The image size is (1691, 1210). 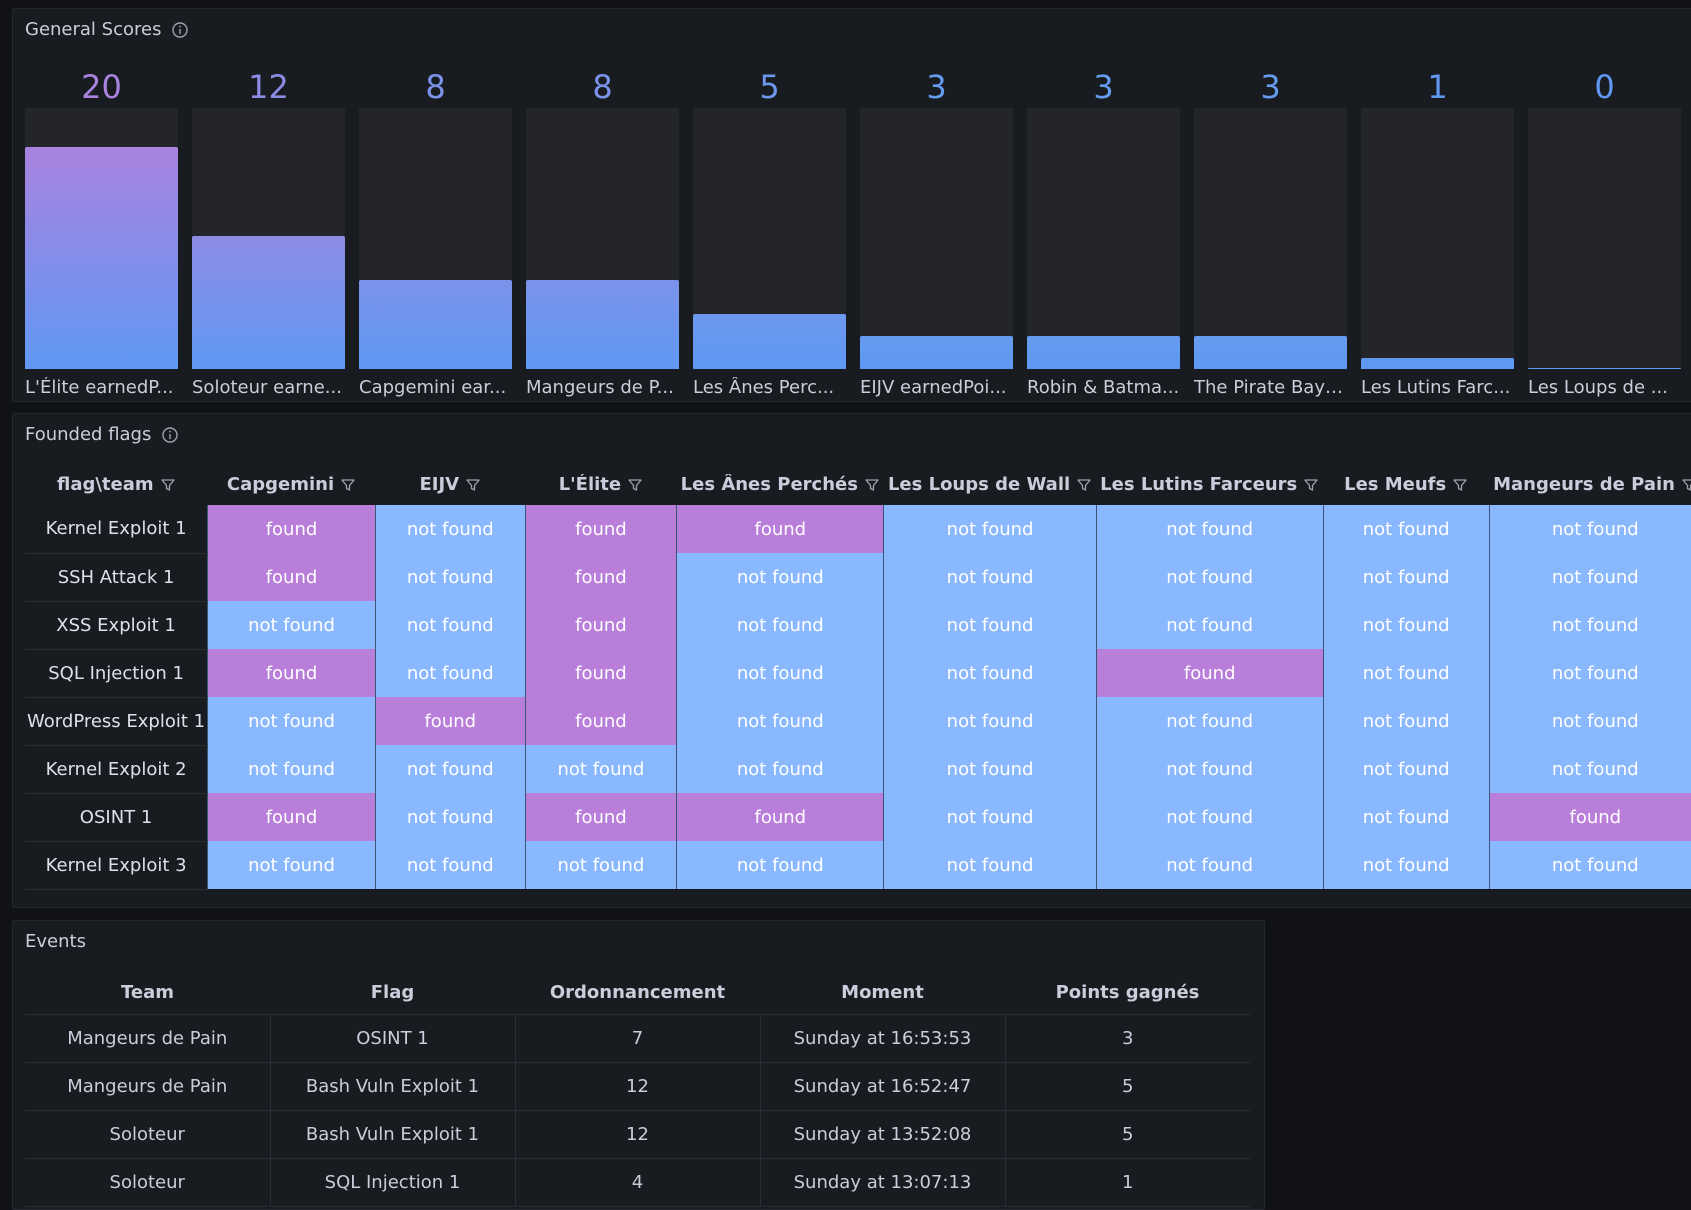 What do you see at coordinates (147, 993) in the screenshot?
I see `column-header: Team` at bounding box center [147, 993].